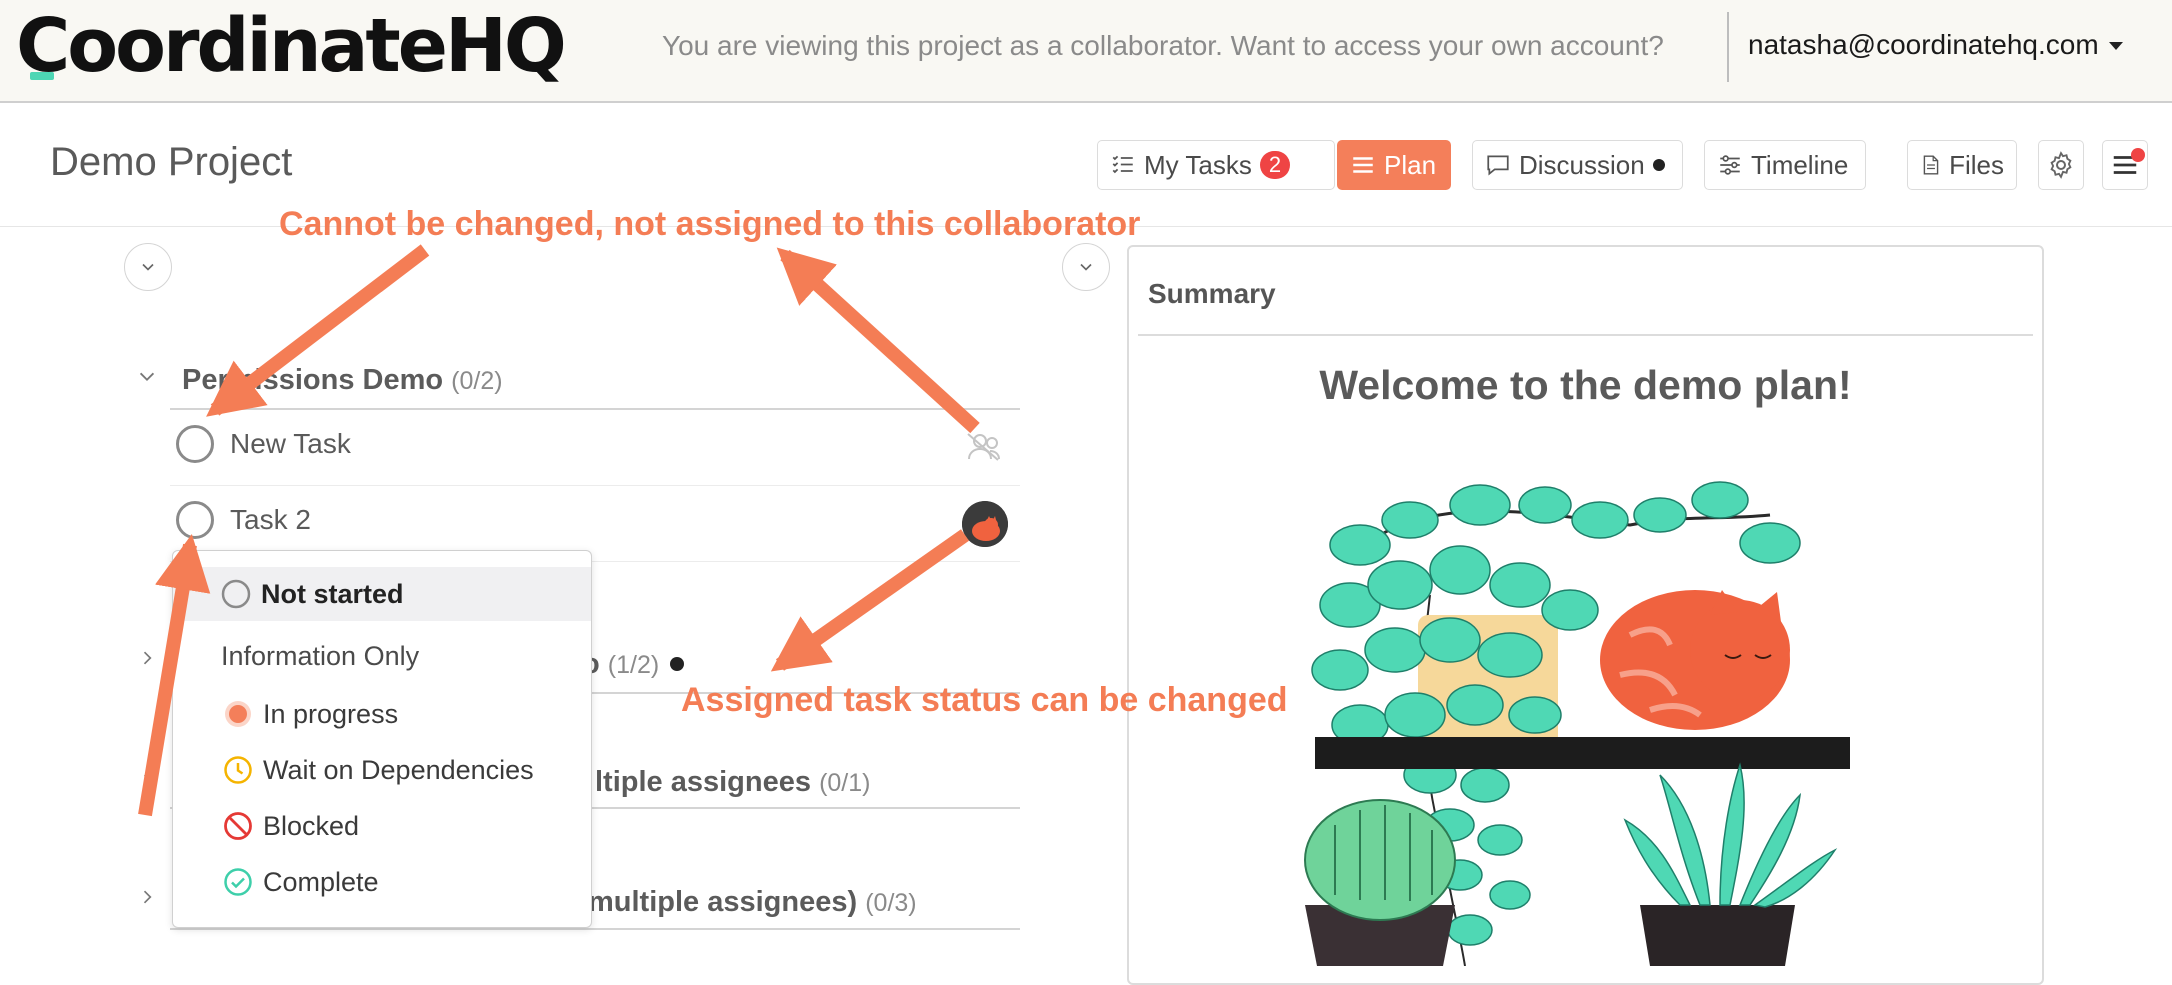 This screenshot has height=985, width=2172. What do you see at coordinates (723, 902) in the screenshot?
I see `group-name: multiple assignees)` at bounding box center [723, 902].